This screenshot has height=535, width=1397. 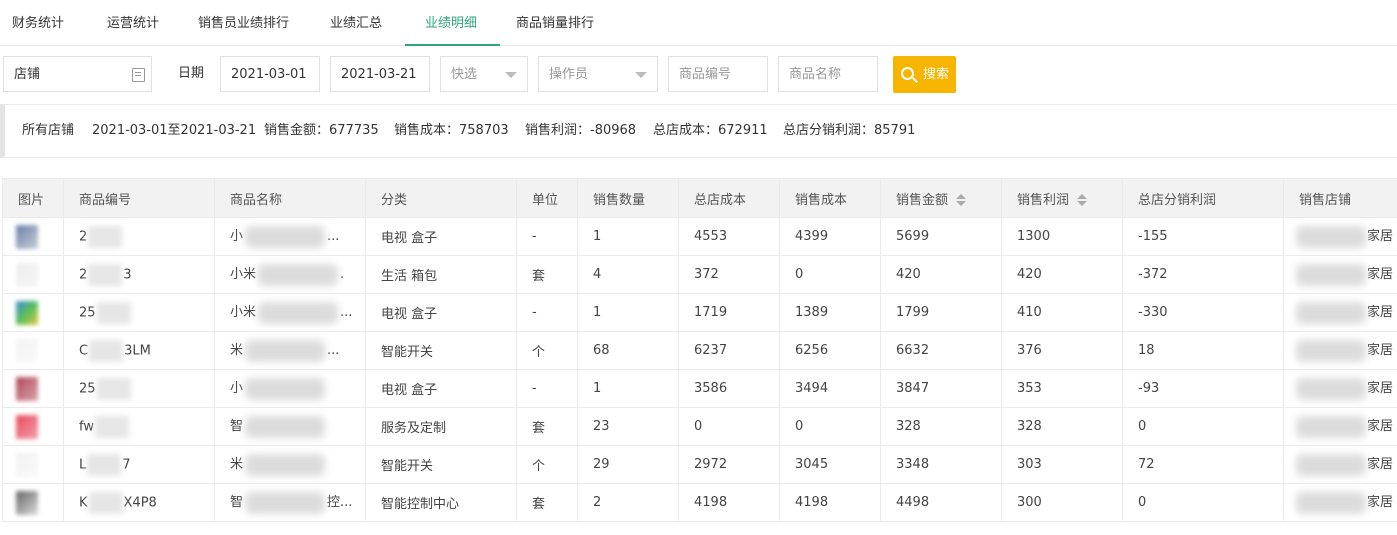 I want to click on col-header-sales-profit-label: 销售利润, so click(x=1043, y=200).